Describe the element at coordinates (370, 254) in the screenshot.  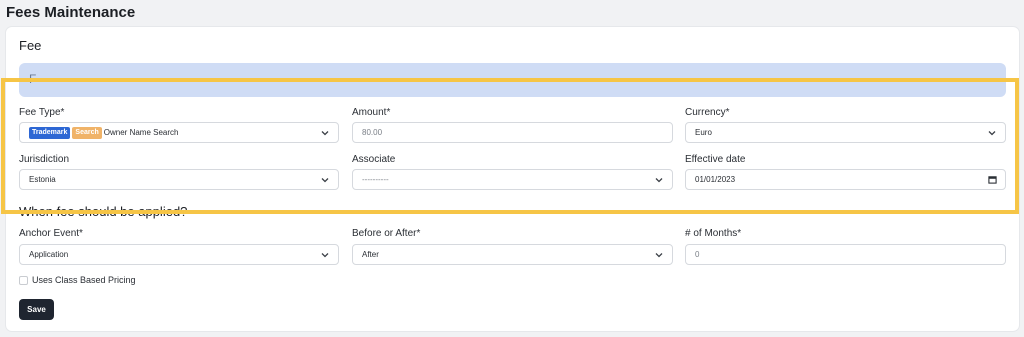
I see `before-after-value: After` at that location.